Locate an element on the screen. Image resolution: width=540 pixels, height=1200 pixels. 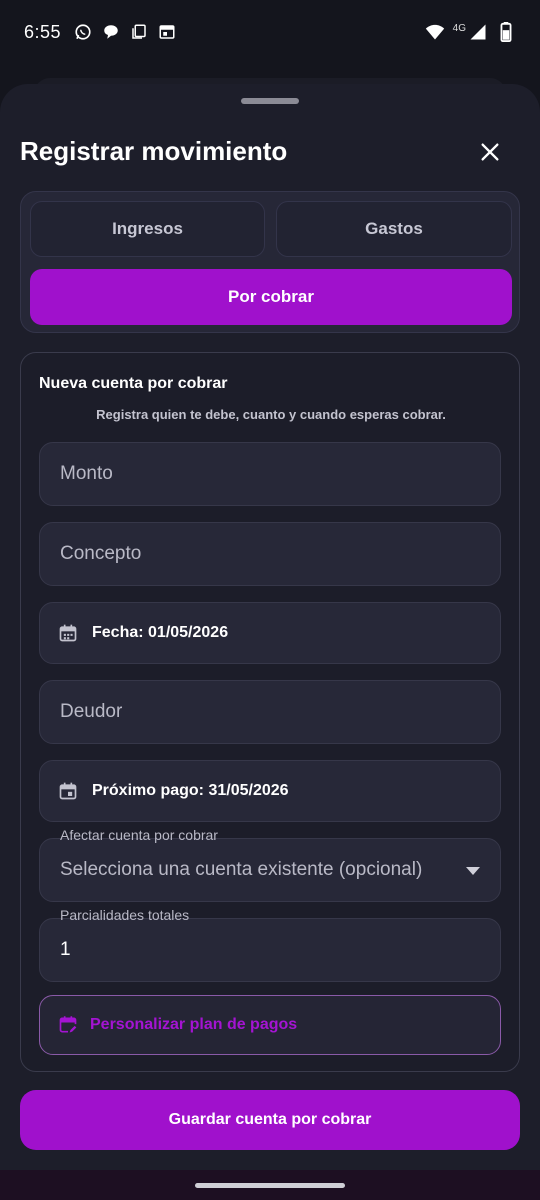
close-button is located at coordinates (490, 152).